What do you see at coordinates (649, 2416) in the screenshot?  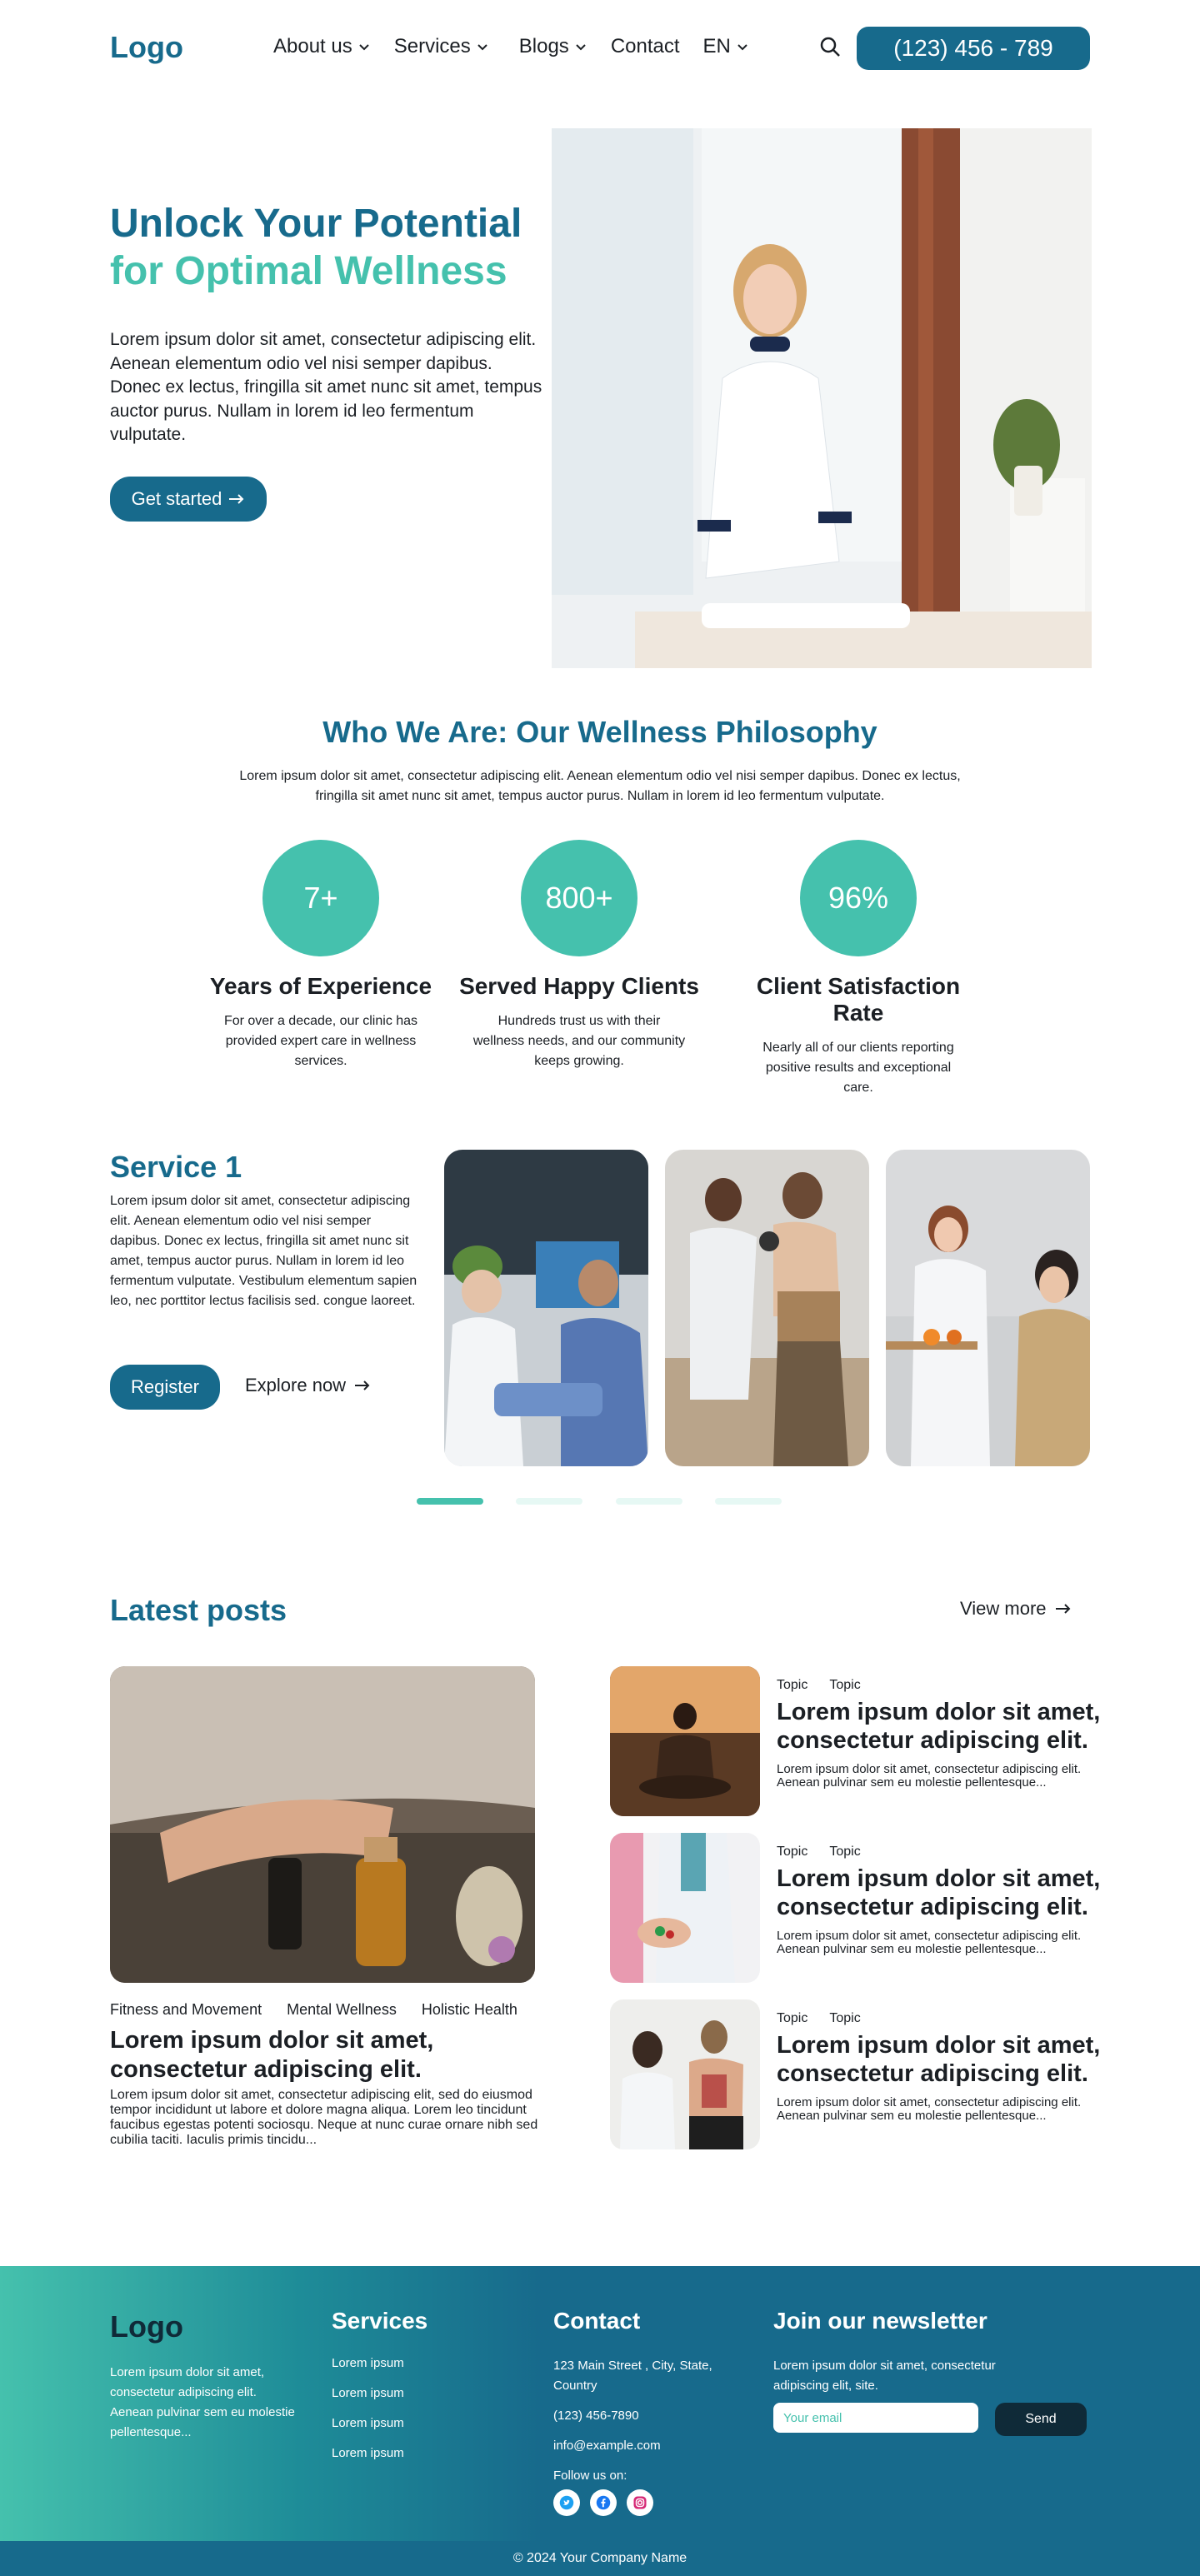 I see `footer-phone: (123) 456-7890` at bounding box center [649, 2416].